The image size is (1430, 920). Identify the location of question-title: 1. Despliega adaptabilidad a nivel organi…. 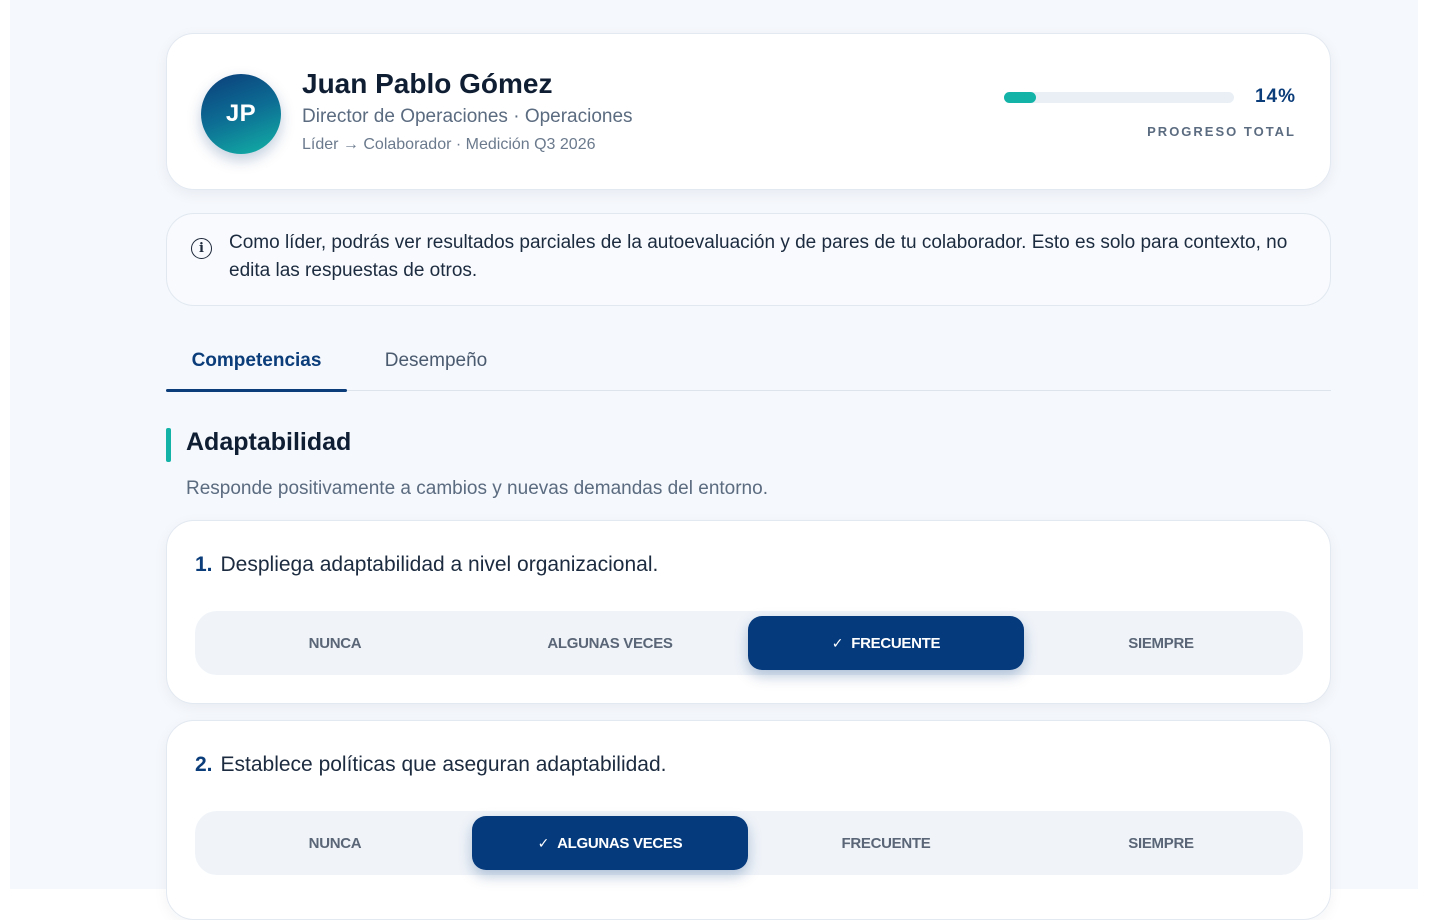
(426, 565).